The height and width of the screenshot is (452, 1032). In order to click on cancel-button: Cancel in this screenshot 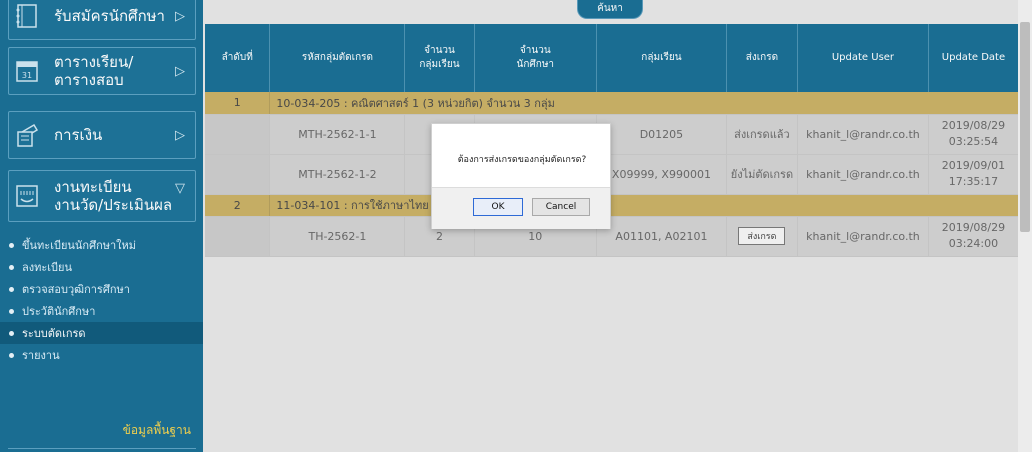, I will do `click(561, 207)`.